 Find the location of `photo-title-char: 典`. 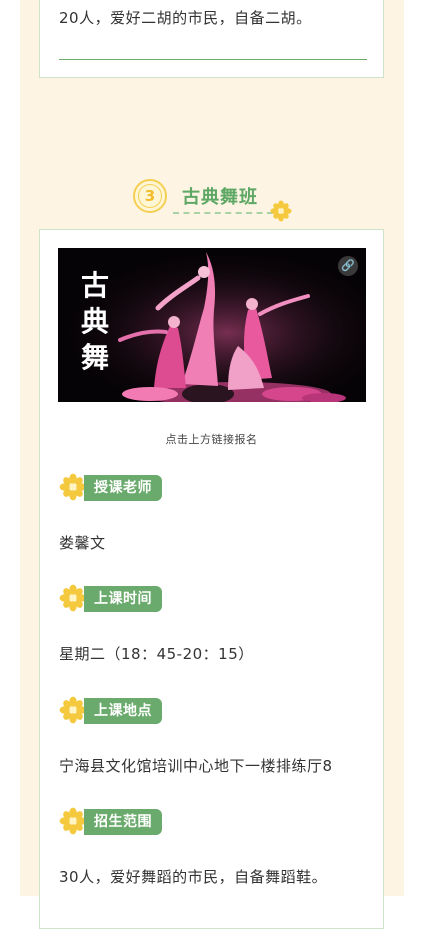

photo-title-char: 典 is located at coordinates (94, 321).